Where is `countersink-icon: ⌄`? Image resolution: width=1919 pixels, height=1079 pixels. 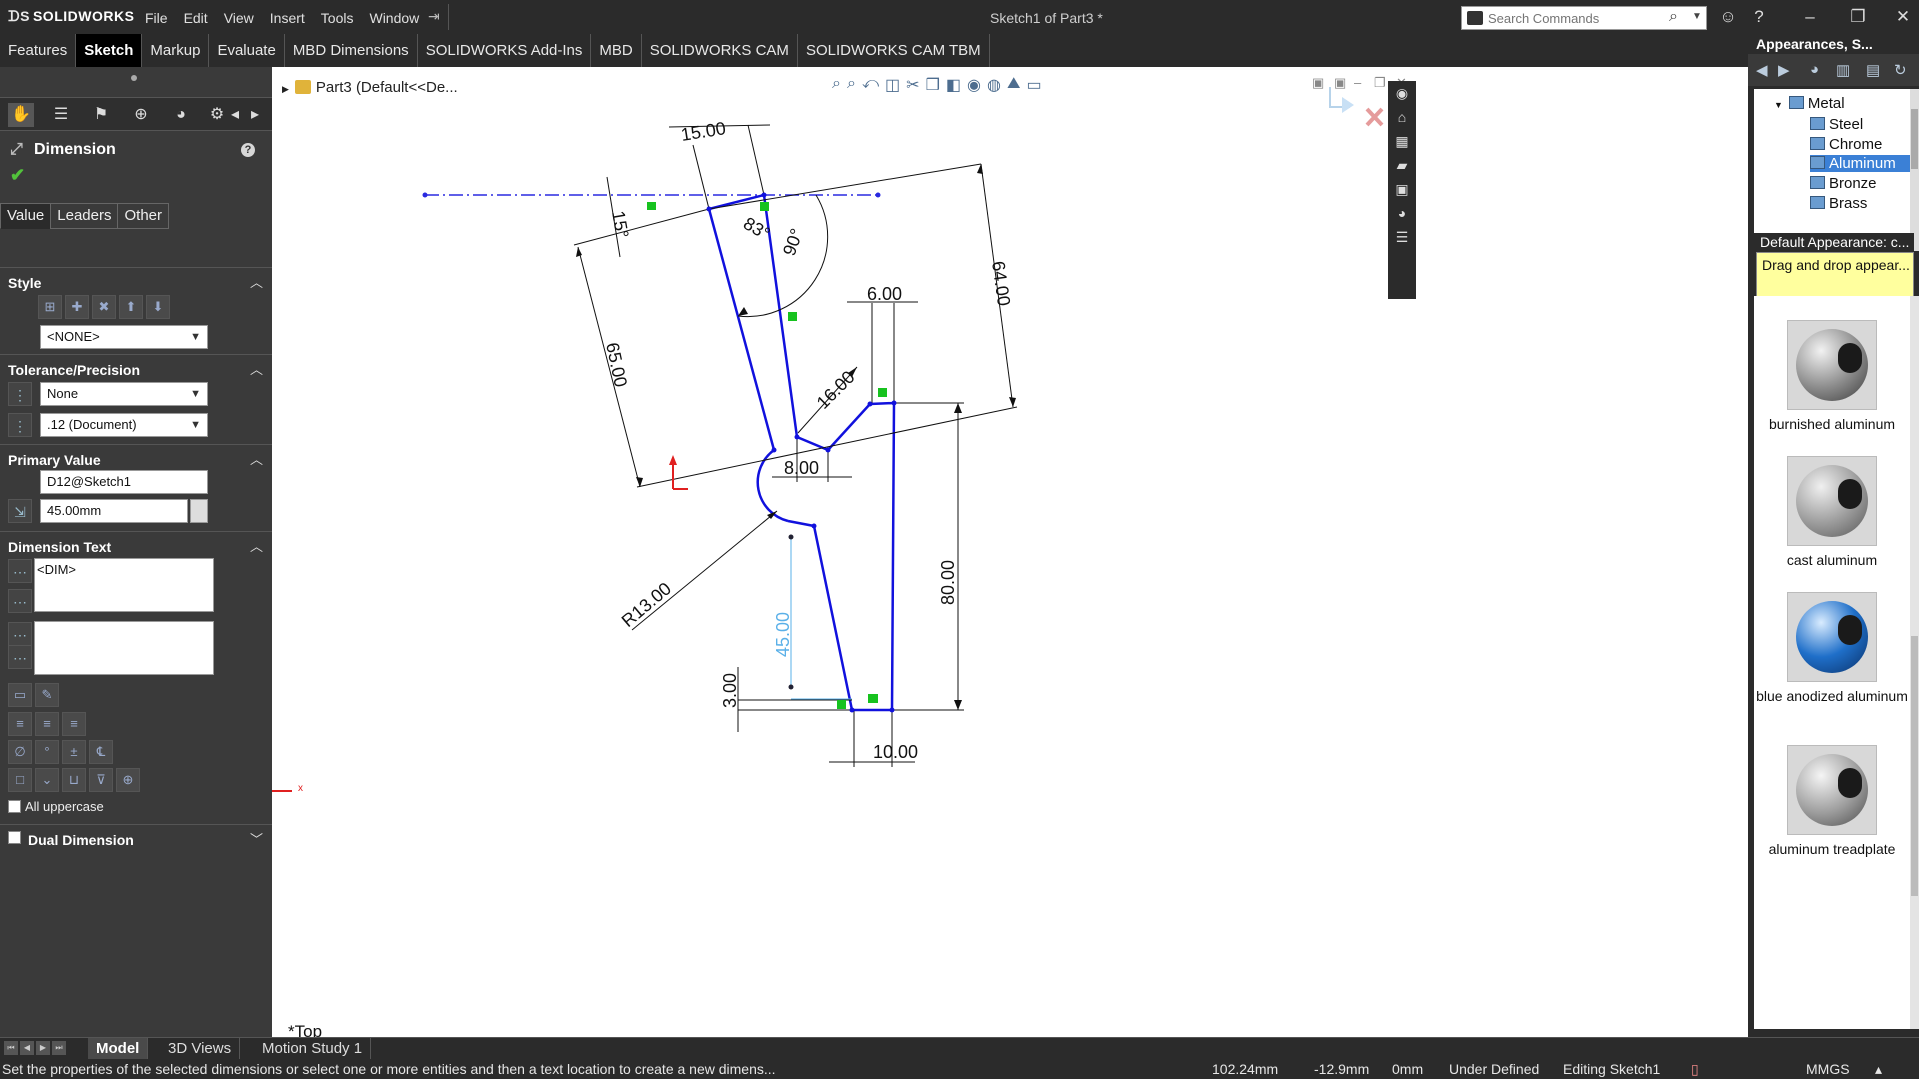
countersink-icon: ⌄ is located at coordinates (47, 780).